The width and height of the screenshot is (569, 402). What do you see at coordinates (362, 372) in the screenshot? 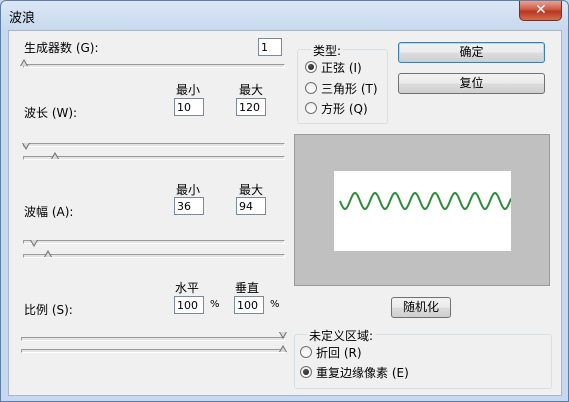
I see `undefined-option-label: 重复边缘像素 (E)` at bounding box center [362, 372].